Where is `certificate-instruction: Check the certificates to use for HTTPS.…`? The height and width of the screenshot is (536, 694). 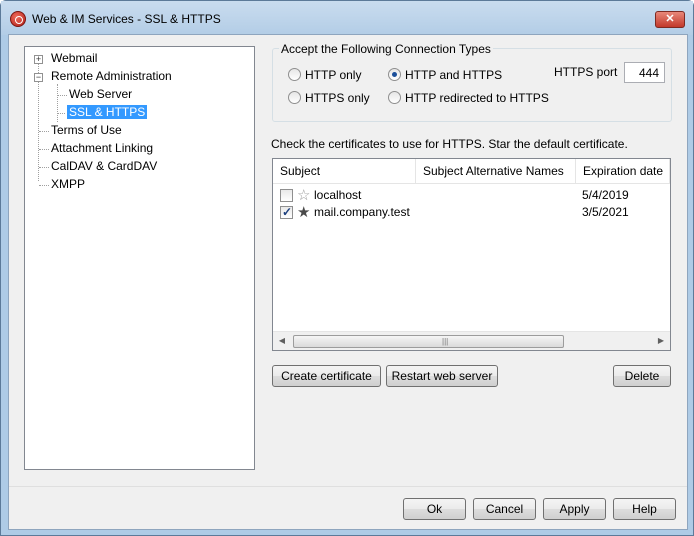 certificate-instruction: Check the certificates to use for HTTPS.… is located at coordinates (449, 144).